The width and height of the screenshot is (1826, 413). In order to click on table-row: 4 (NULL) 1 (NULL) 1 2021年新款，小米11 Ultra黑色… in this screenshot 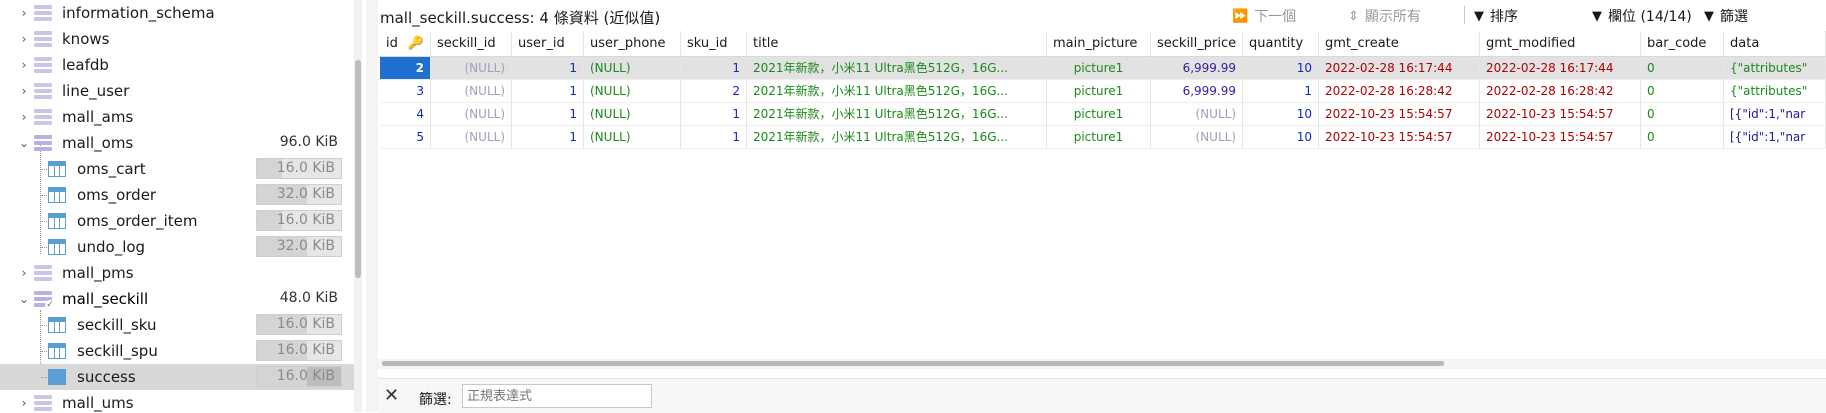, I will do `click(1103, 114)`.